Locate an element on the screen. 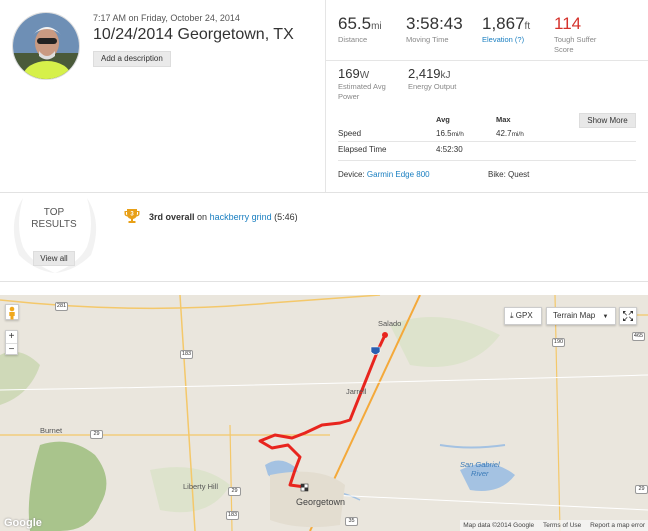  road-shield-190: 190 is located at coordinates (558, 342).